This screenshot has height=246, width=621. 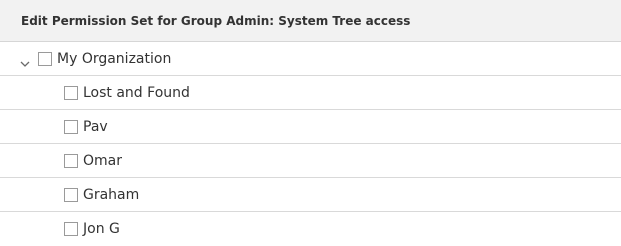 I want to click on tree-node-label: Lost and Found, so click(x=136, y=92).